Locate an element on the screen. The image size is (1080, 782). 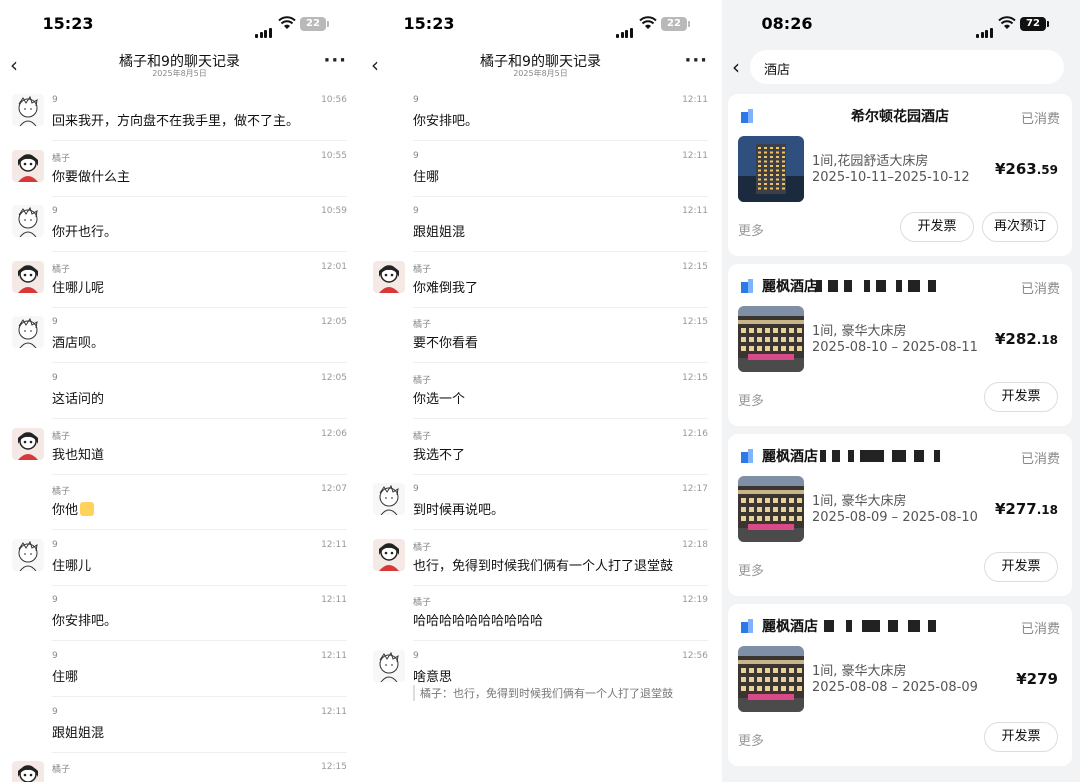
message-item: 9 12:56 啥意思 橘子：也行，免得到时候我们俩有一个人打了退堂鼓 is located at coordinates (540, 671).